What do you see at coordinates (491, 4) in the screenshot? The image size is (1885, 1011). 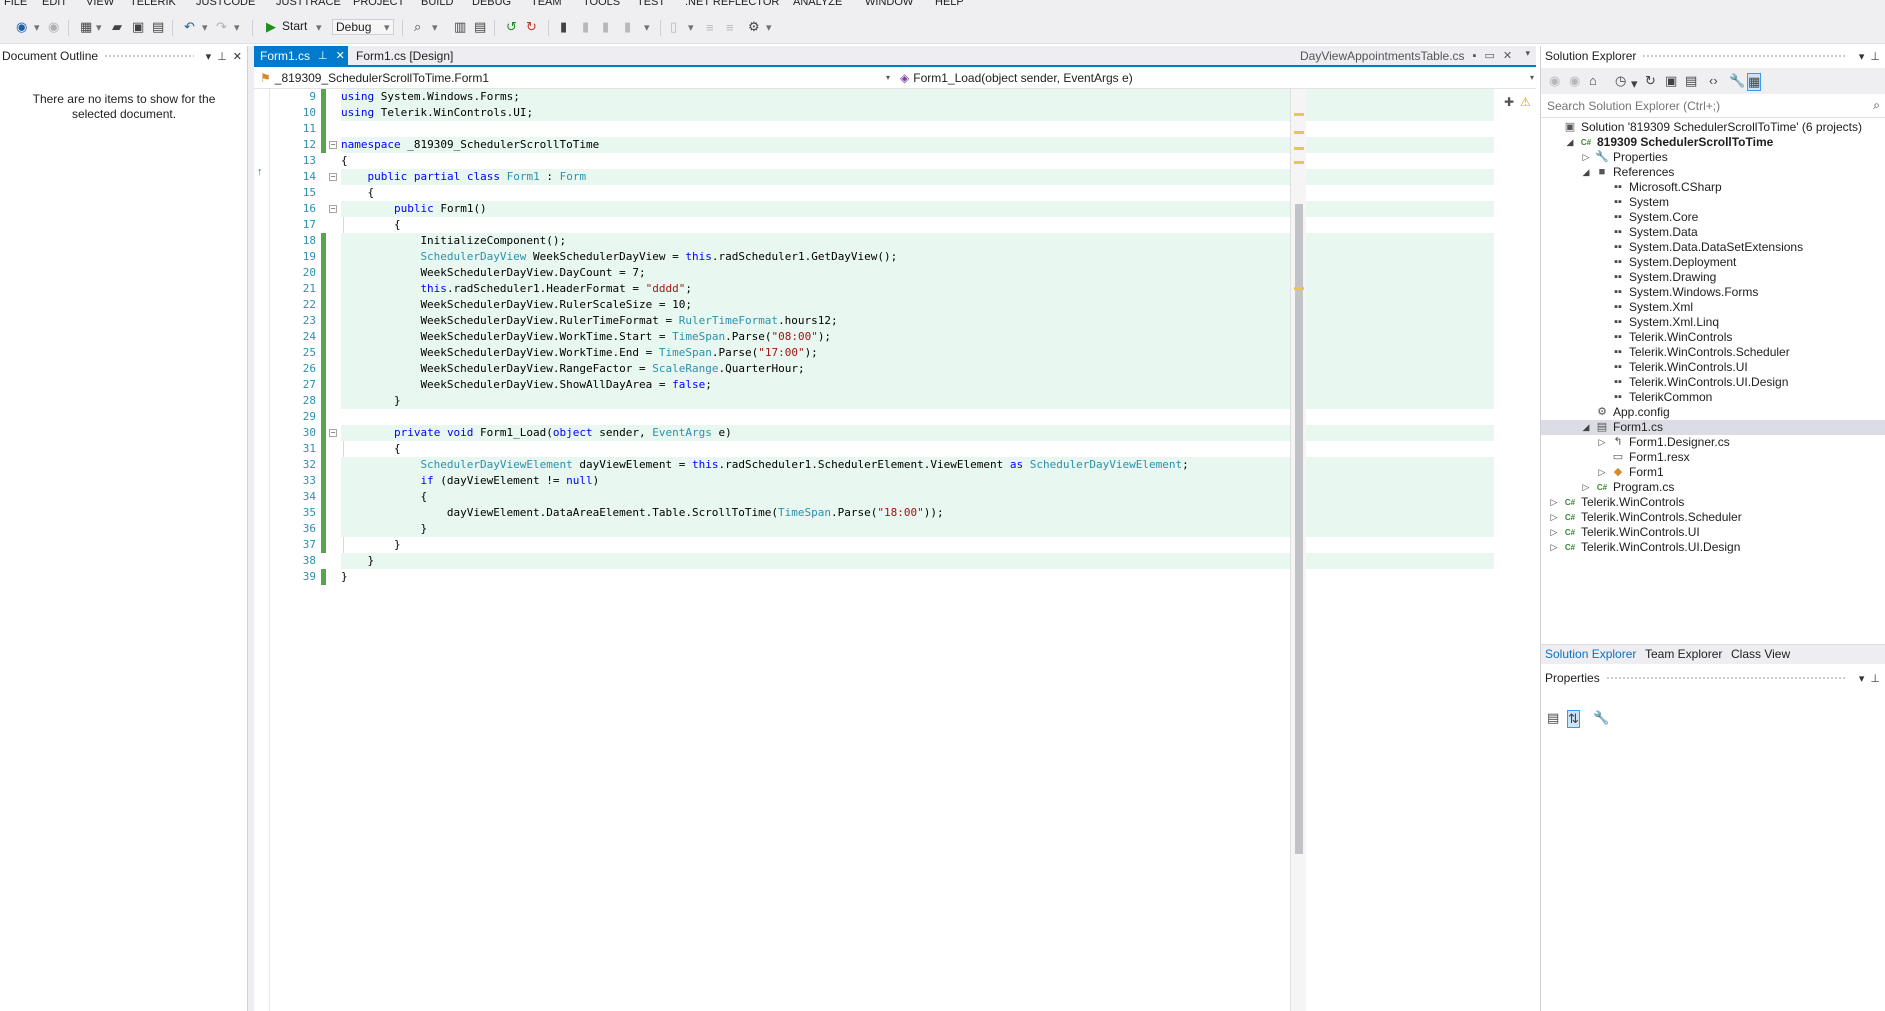 I see `menu-debug: DEBUG` at bounding box center [491, 4].